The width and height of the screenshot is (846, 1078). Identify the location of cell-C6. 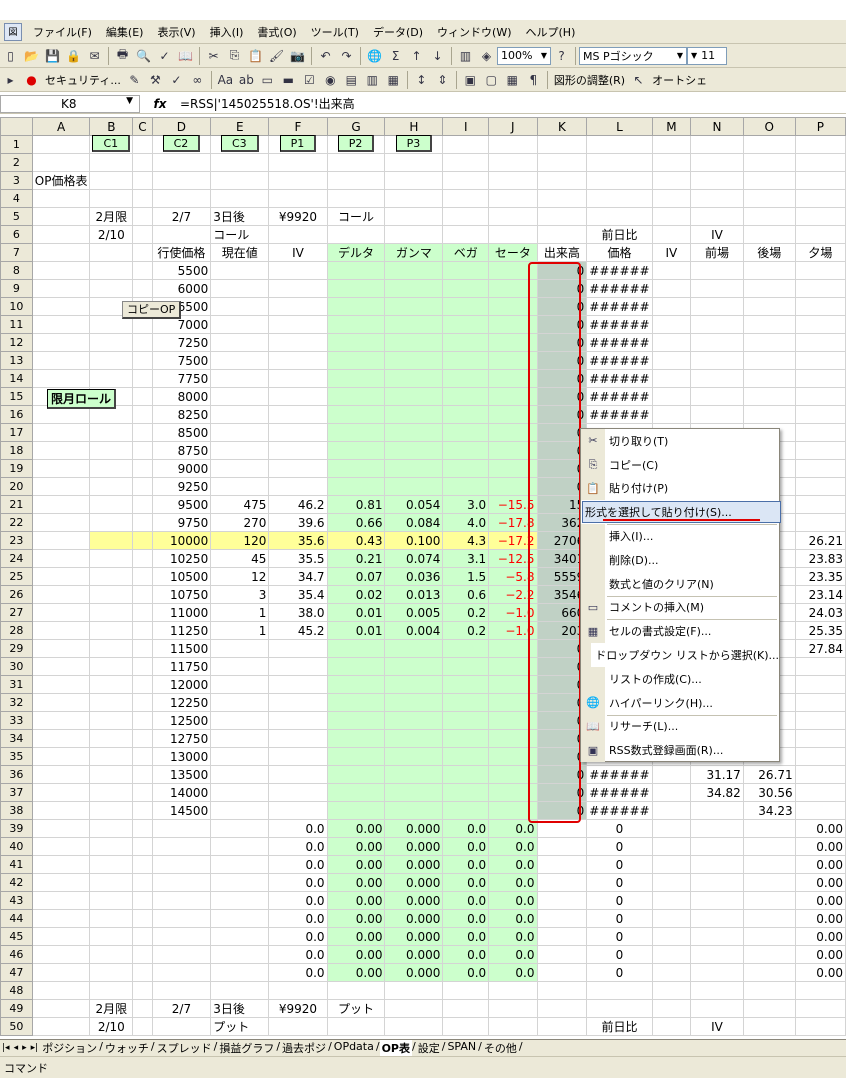
(142, 234).